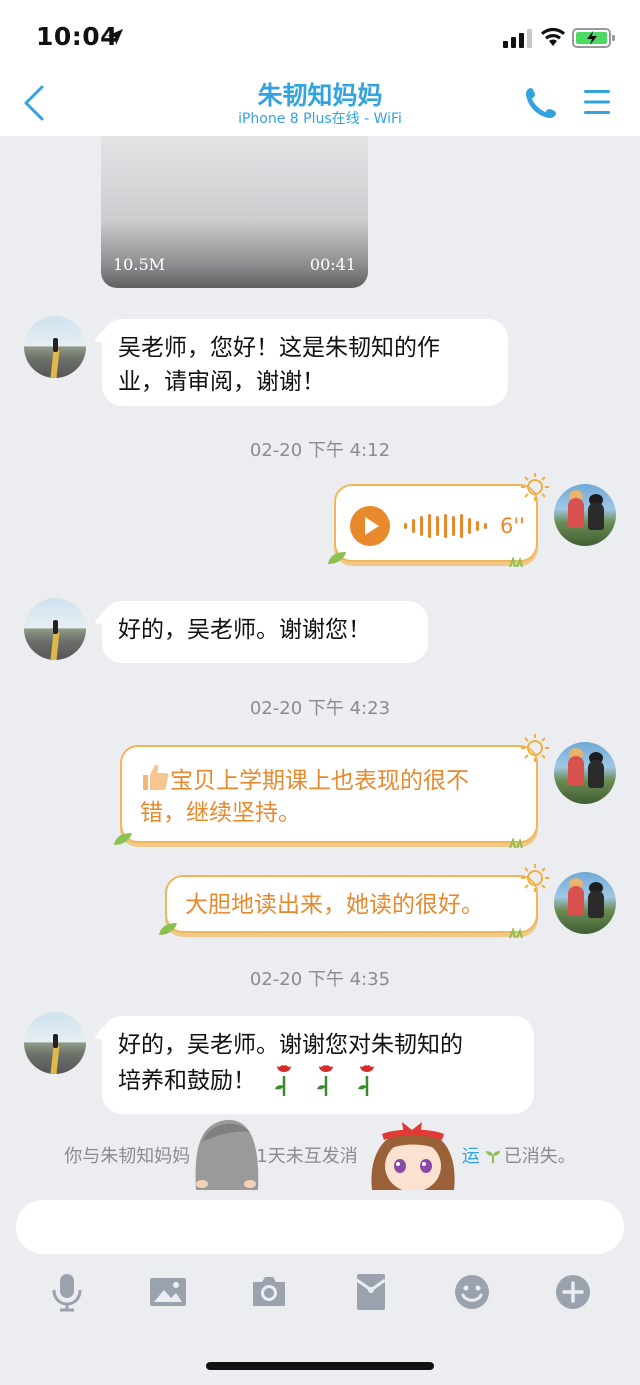  Describe the element at coordinates (234, 212) in the screenshot. I see `video-message: 10.5M 00:41` at that location.